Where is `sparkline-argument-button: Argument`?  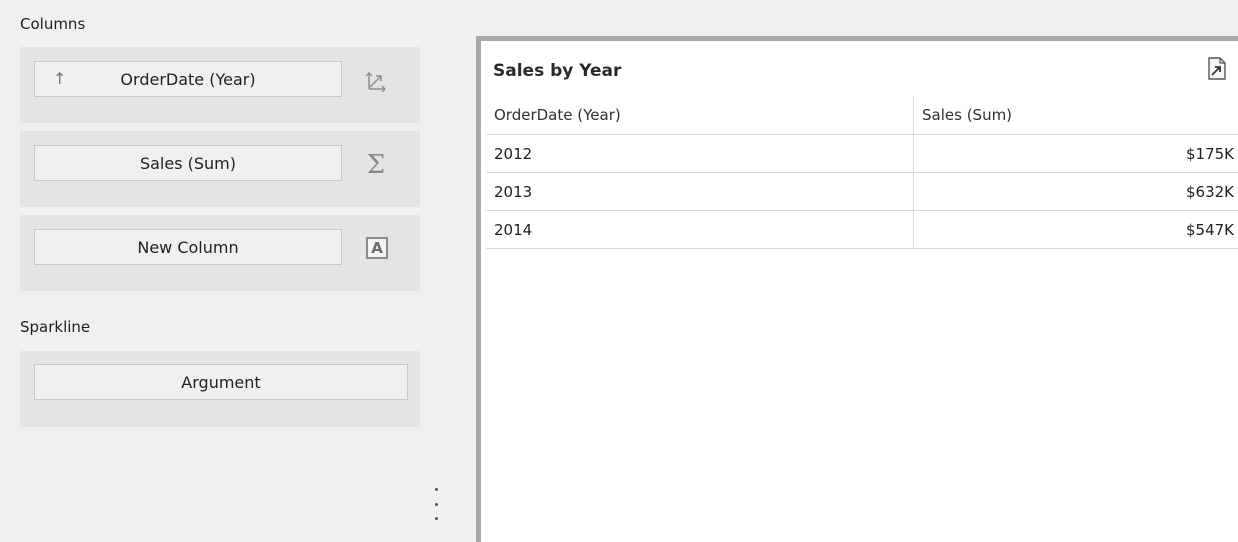 sparkline-argument-button: Argument is located at coordinates (221, 382).